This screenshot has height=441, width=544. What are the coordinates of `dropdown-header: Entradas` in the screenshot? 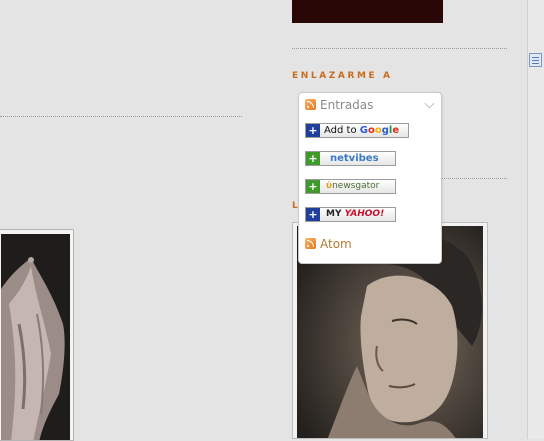 It's located at (370, 106).